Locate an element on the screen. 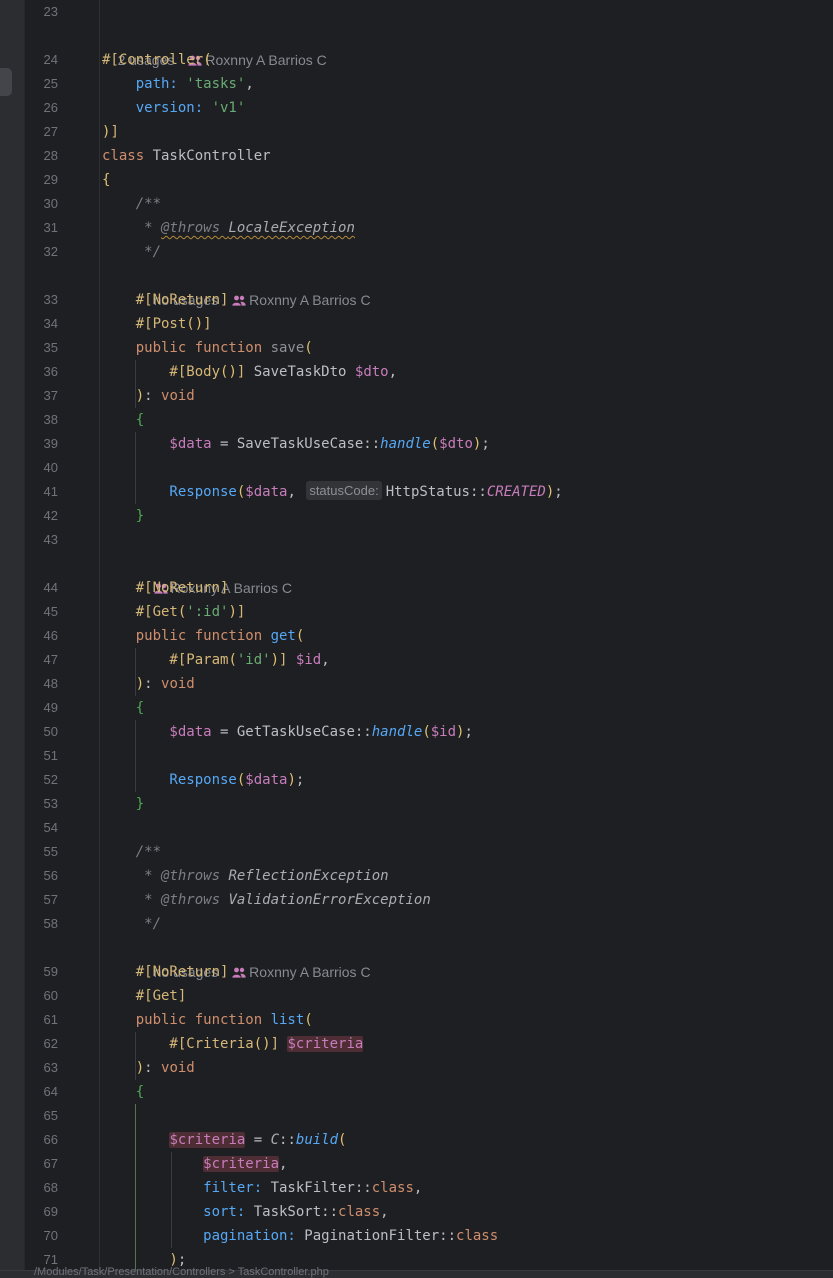 The height and width of the screenshot is (1278, 833). line-number: 70 is located at coordinates (42, 1236).